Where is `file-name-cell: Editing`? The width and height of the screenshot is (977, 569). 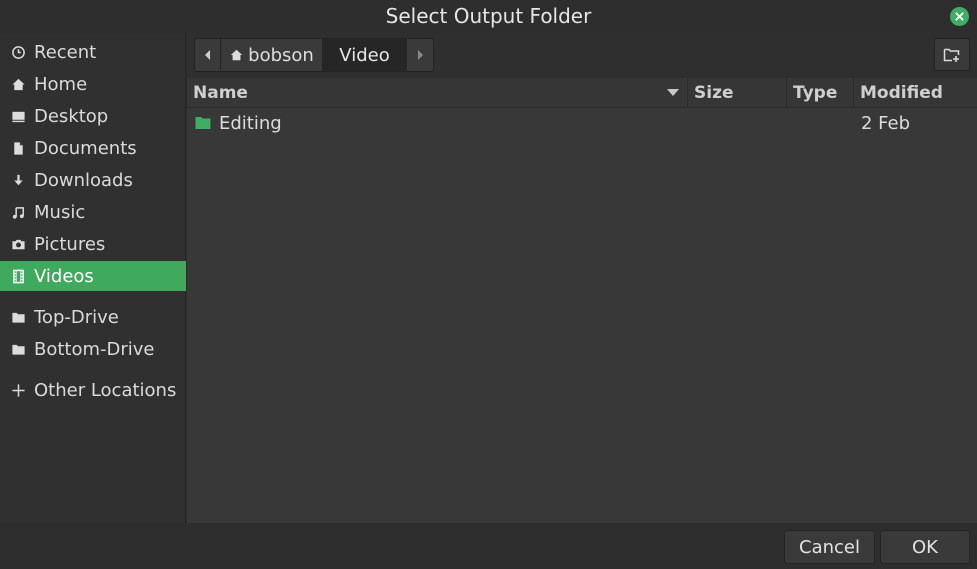 file-name-cell: Editing is located at coordinates (238, 123).